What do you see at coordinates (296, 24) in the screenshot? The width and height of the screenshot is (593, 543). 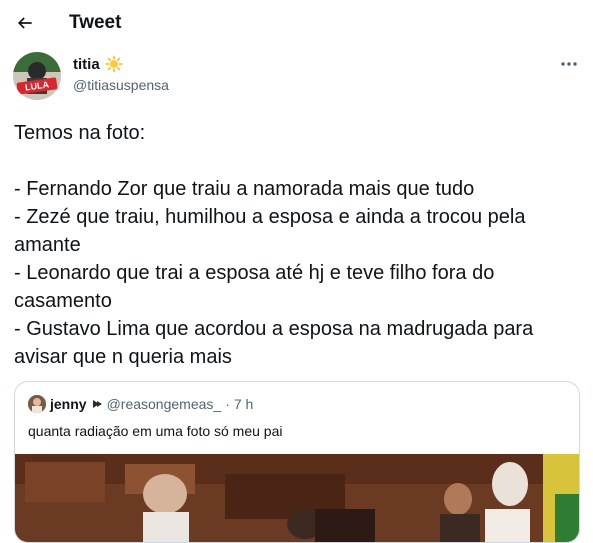 I see `top-bar: Tweet` at bounding box center [296, 24].